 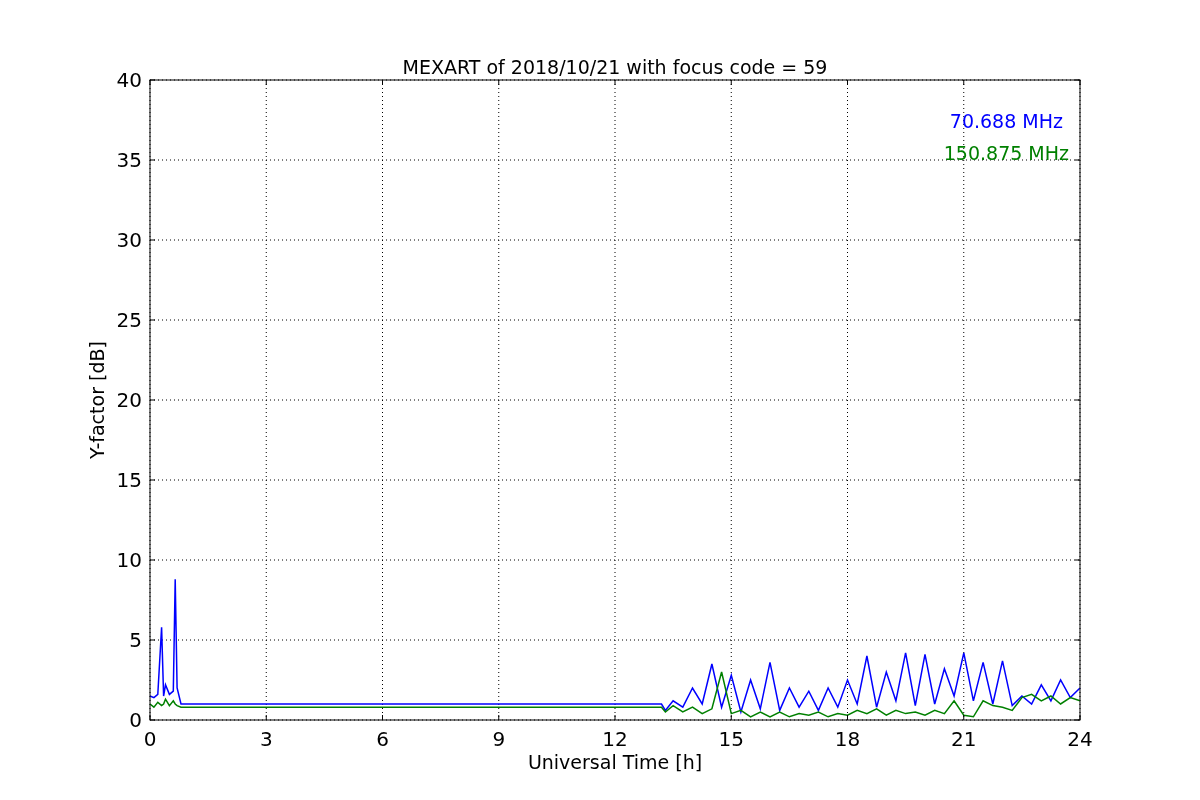 I want to click on legend-label: 150.875 MHz, so click(x=1006, y=153).